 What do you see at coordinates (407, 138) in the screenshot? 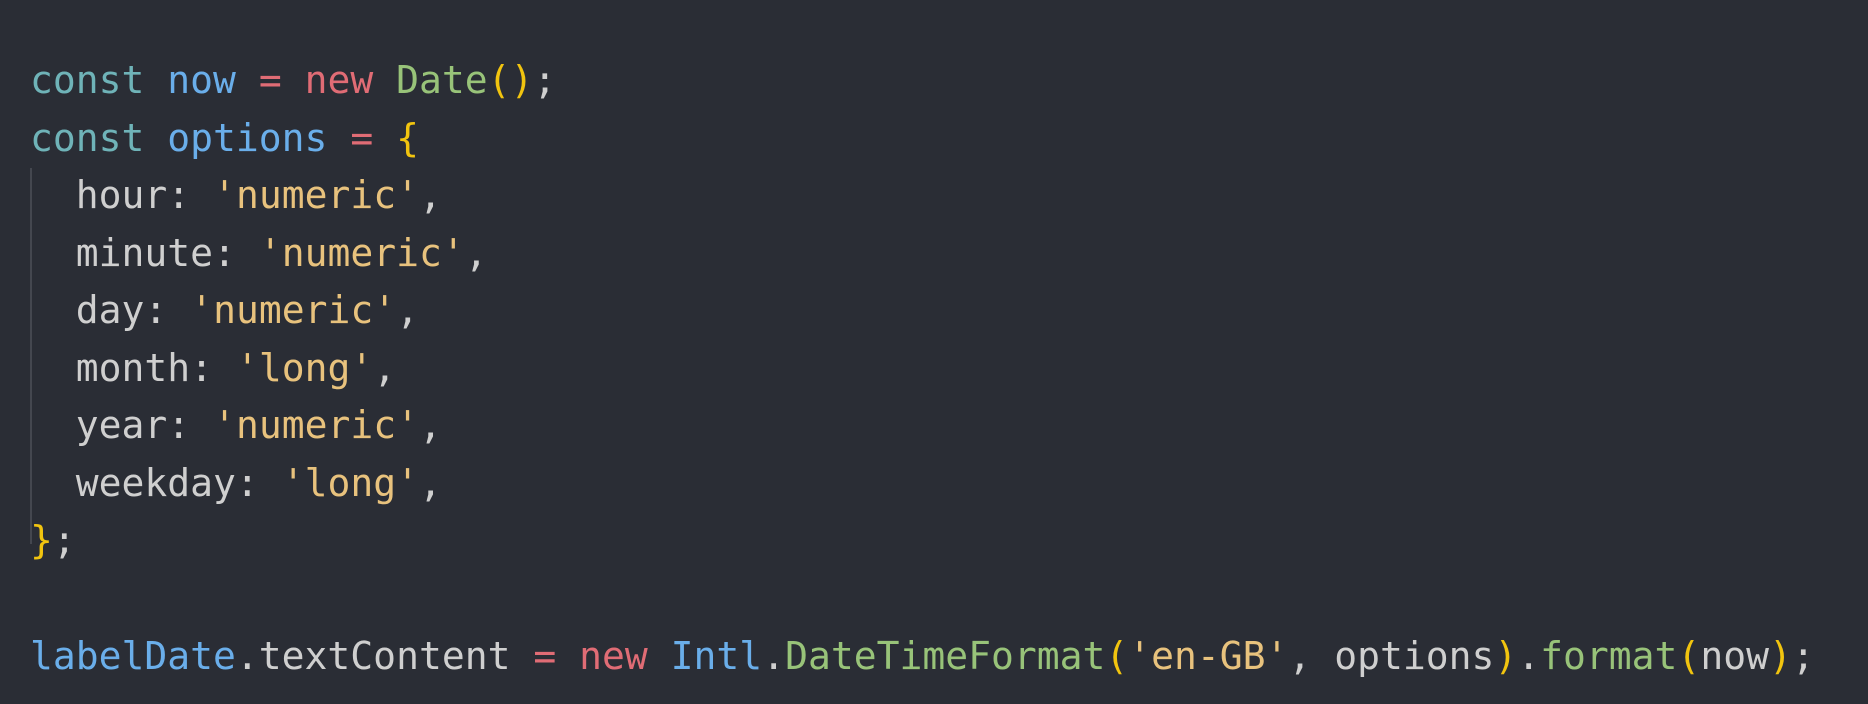
I see `brace-open: {` at bounding box center [407, 138].